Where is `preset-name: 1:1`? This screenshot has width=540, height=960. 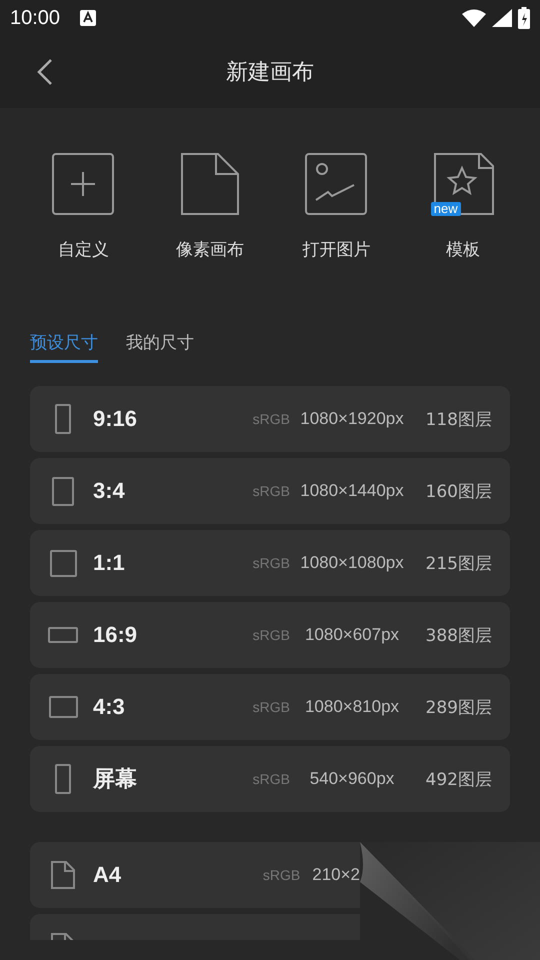
preset-name: 1:1 is located at coordinates (109, 563).